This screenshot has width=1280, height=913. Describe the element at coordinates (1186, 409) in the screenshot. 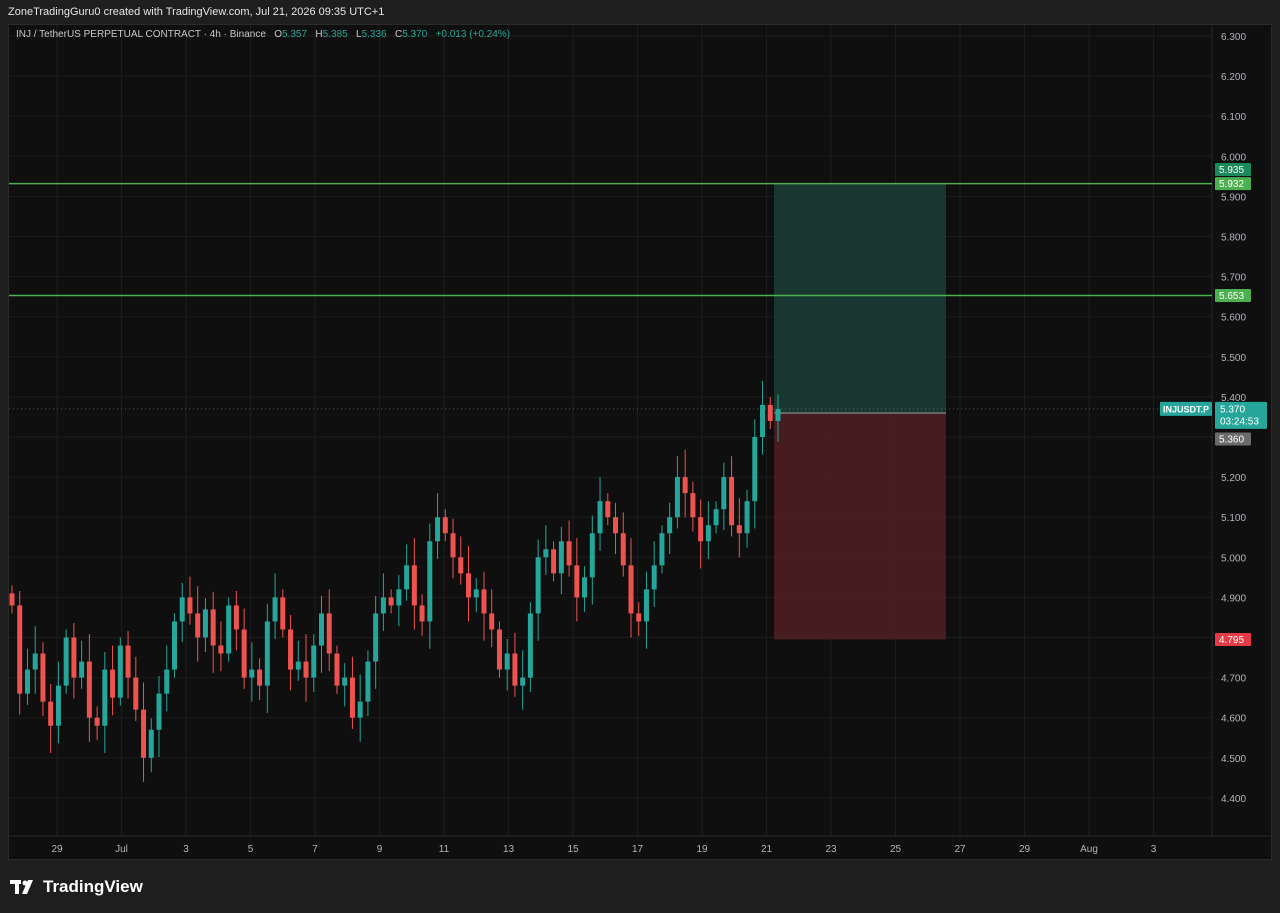

I see `symbol-tag: INJUSDT.P` at that location.